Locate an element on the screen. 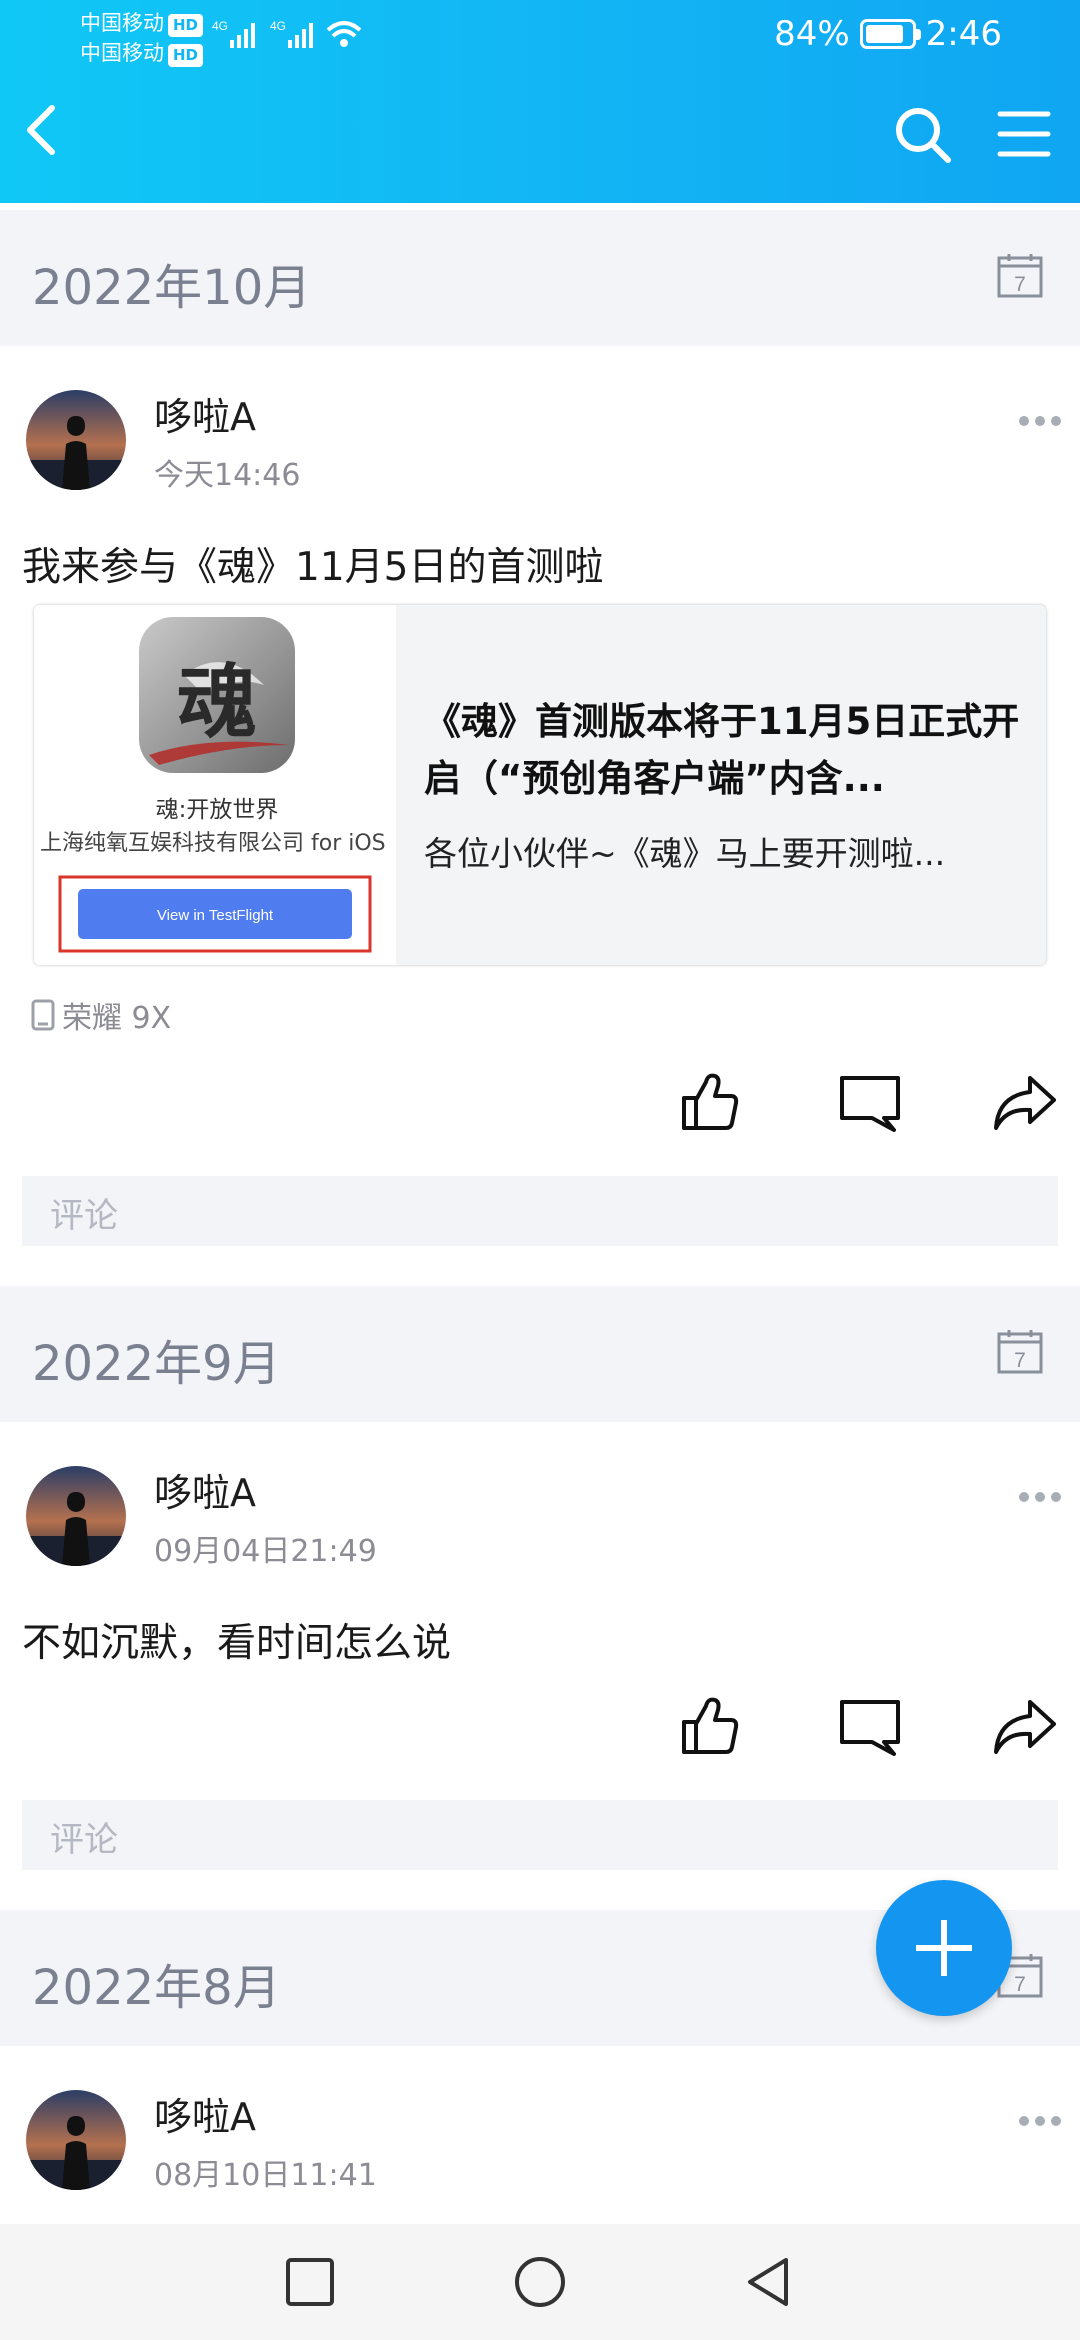 Image resolution: width=1080 pixels, height=2340 pixels. device-name: 荣耀 9X is located at coordinates (117, 1018).